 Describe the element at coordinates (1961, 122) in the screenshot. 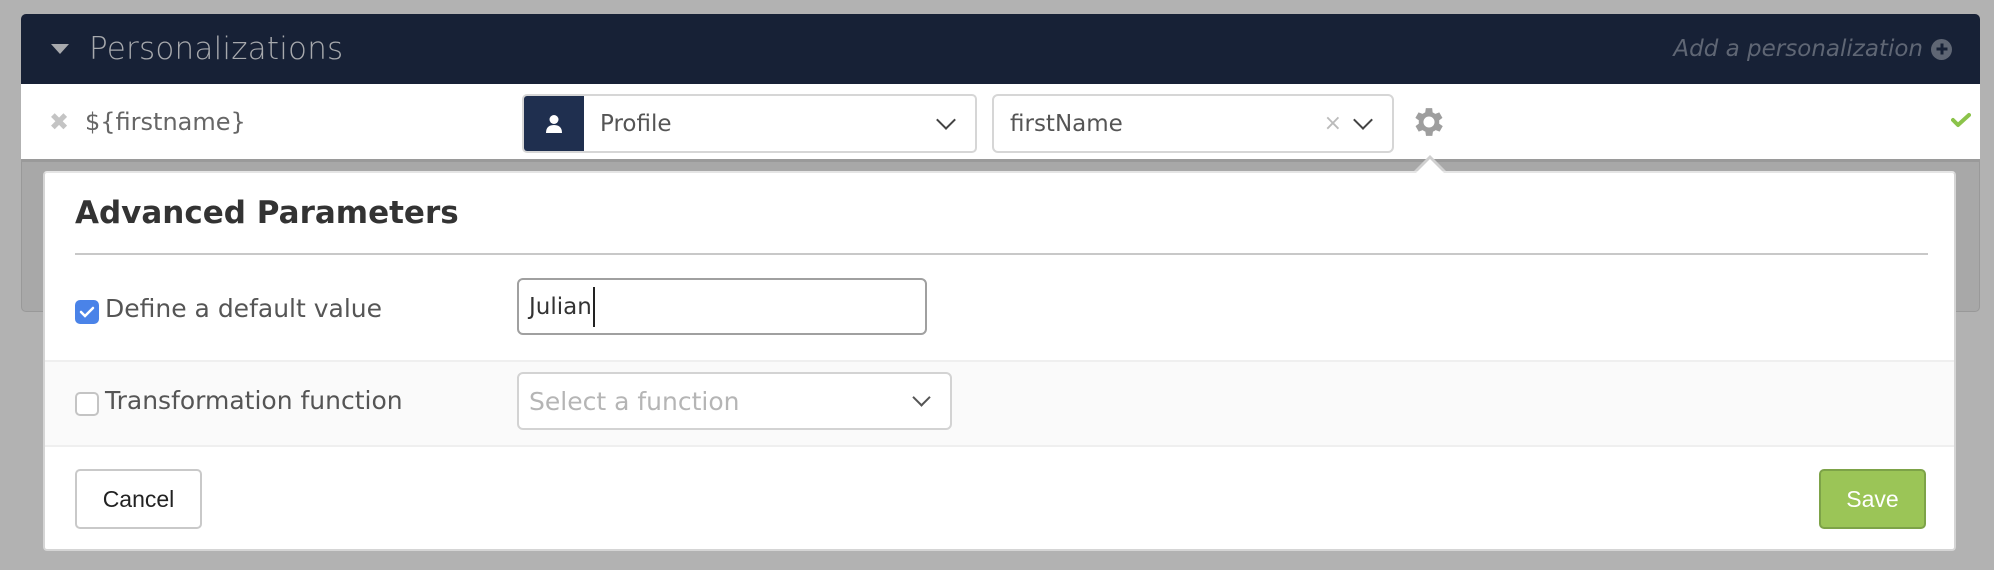

I see `valid-check-icon` at that location.